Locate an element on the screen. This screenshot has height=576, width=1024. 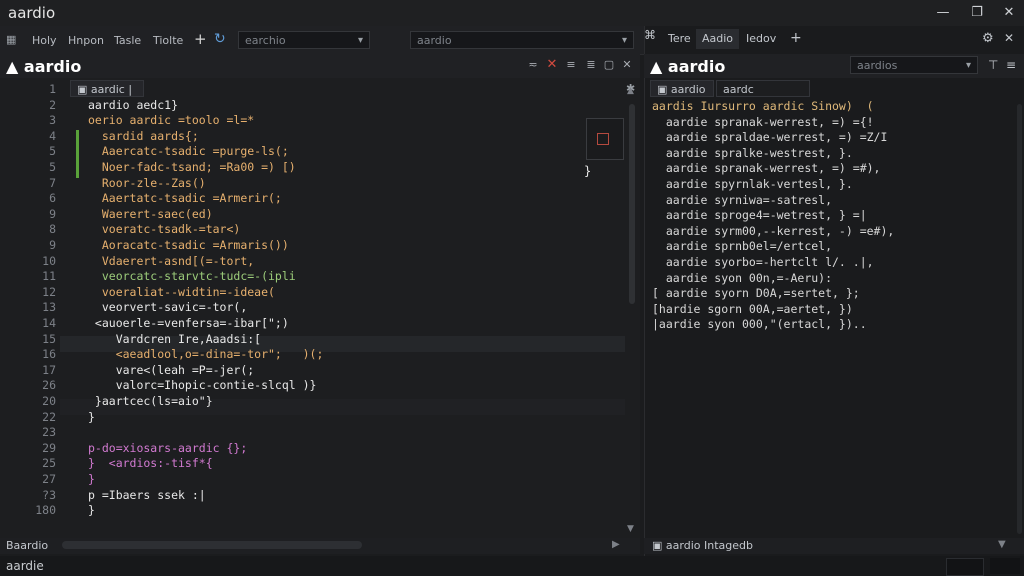
line-number: 29 is located at coordinates (49, 447).